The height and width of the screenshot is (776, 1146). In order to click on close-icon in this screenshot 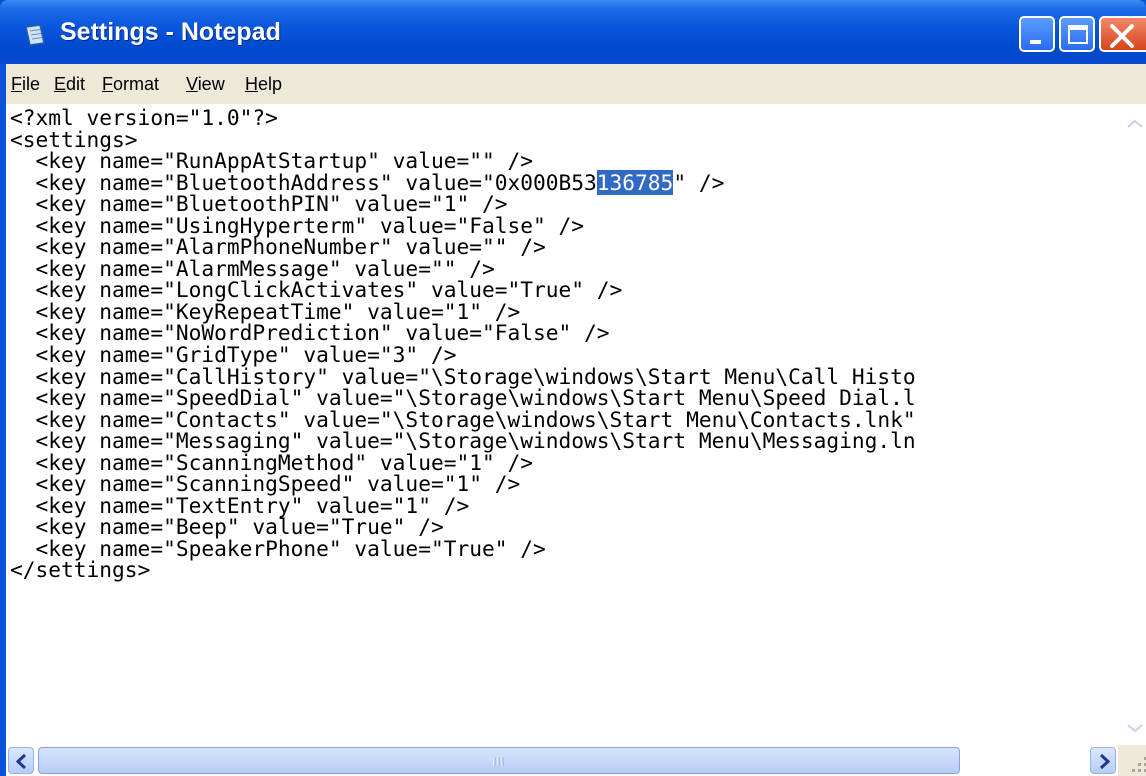, I will do `click(1122, 36)`.